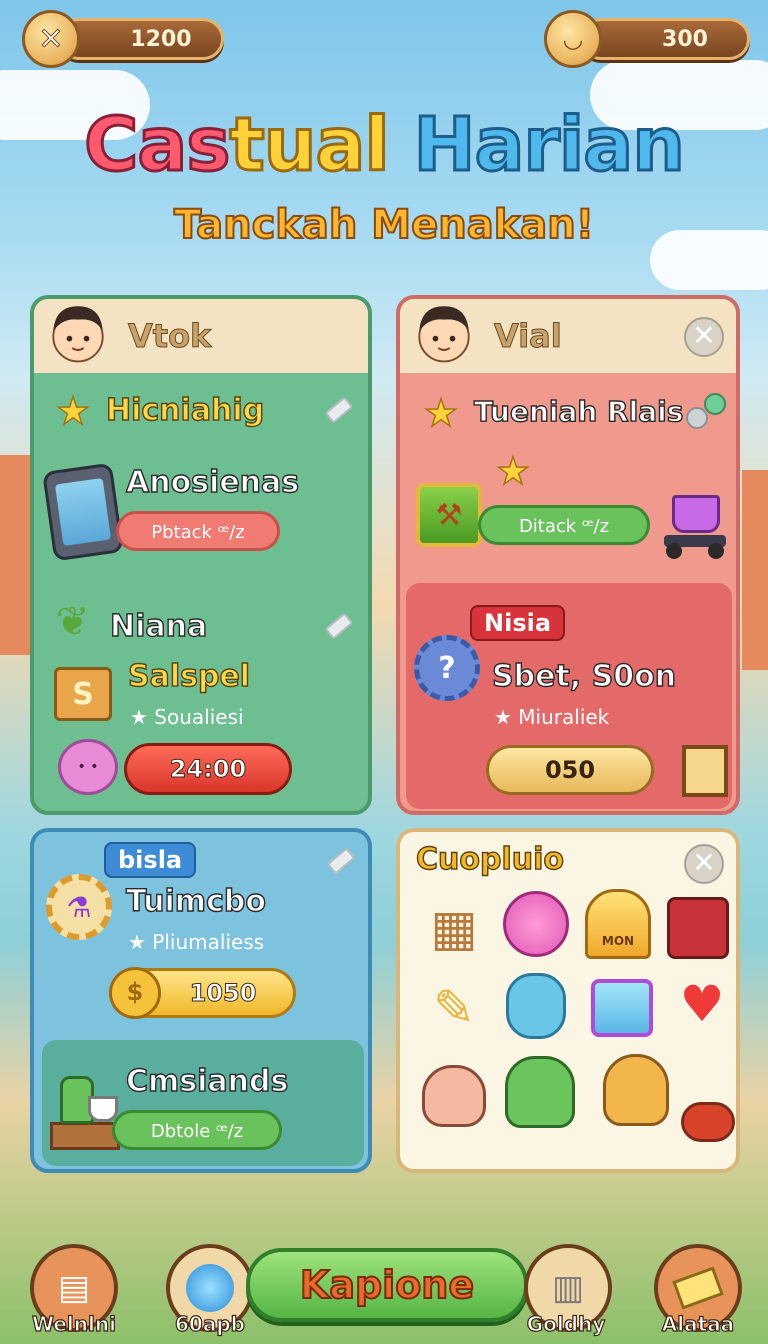 The image size is (768, 1344). What do you see at coordinates (158, 626) in the screenshot?
I see `section-title: Niana` at bounding box center [158, 626].